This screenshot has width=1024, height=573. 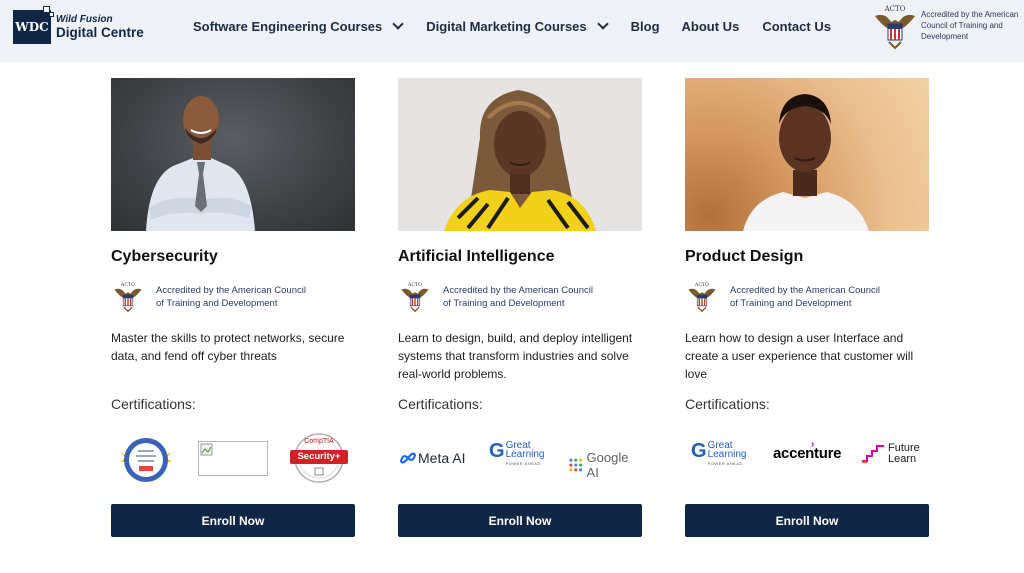 I want to click on site-logo: WDC Wild Fusion Digital Centre, so click(x=78, y=25).